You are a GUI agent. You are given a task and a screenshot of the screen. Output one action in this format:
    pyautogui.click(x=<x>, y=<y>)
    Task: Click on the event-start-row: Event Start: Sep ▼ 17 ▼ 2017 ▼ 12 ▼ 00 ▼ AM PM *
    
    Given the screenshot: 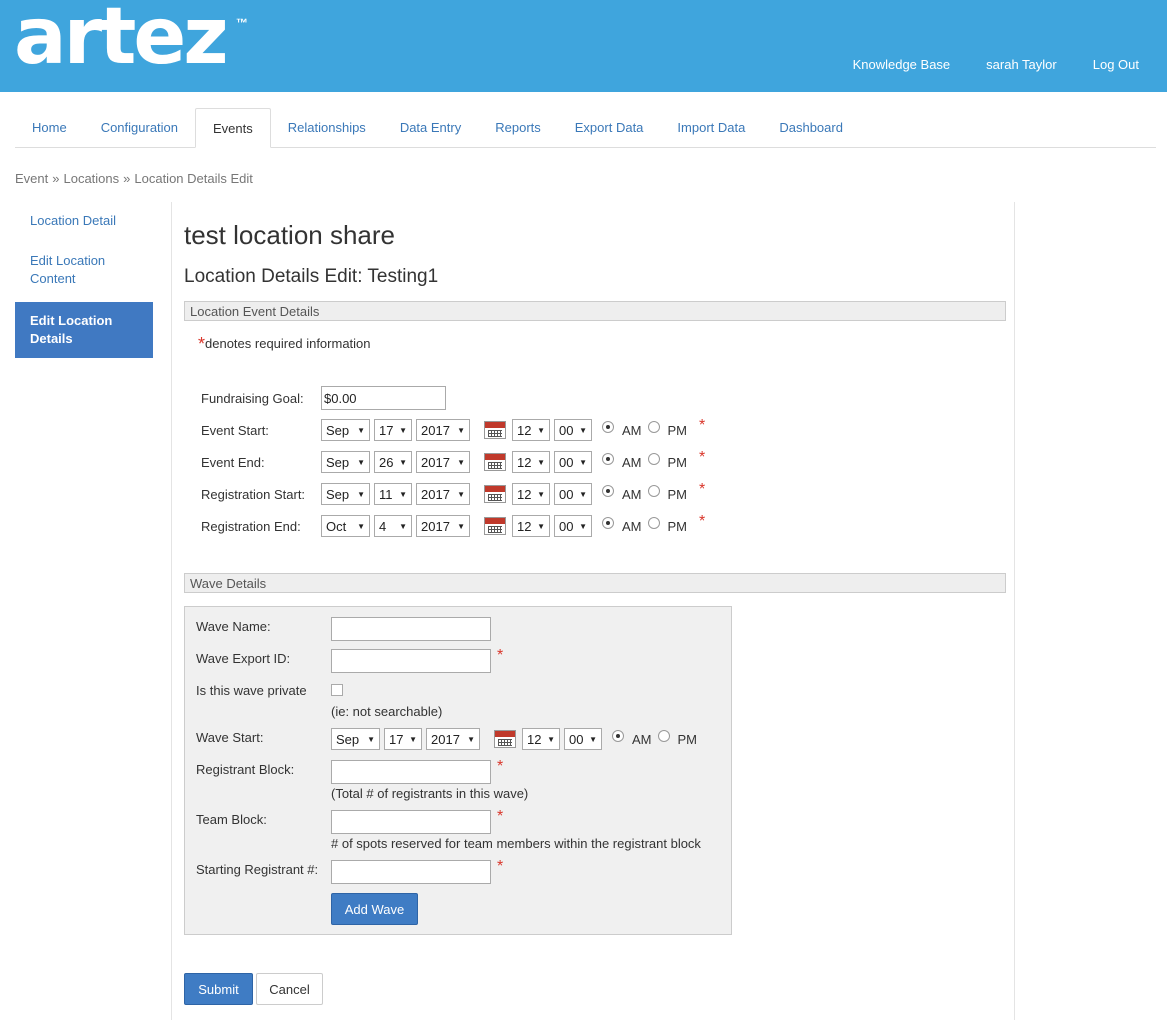 What is the action you would take?
    pyautogui.click(x=453, y=429)
    